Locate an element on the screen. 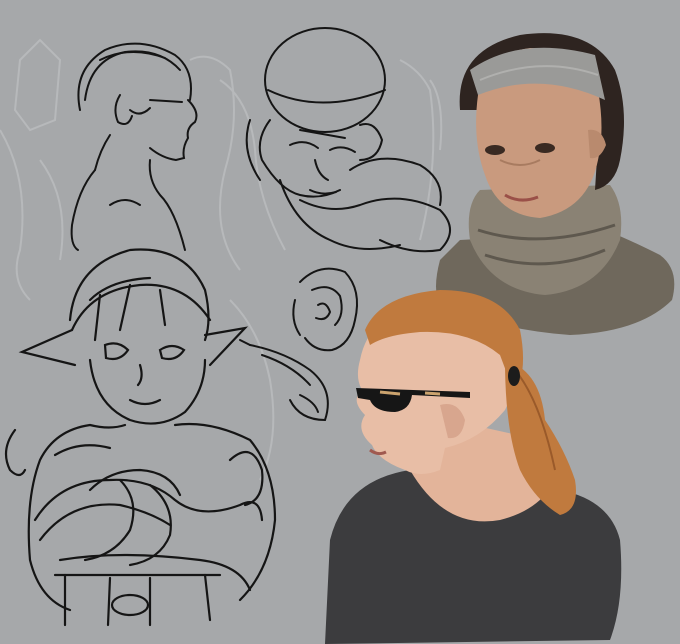  elf-ear-sketch is located at coordinates (284, 380).